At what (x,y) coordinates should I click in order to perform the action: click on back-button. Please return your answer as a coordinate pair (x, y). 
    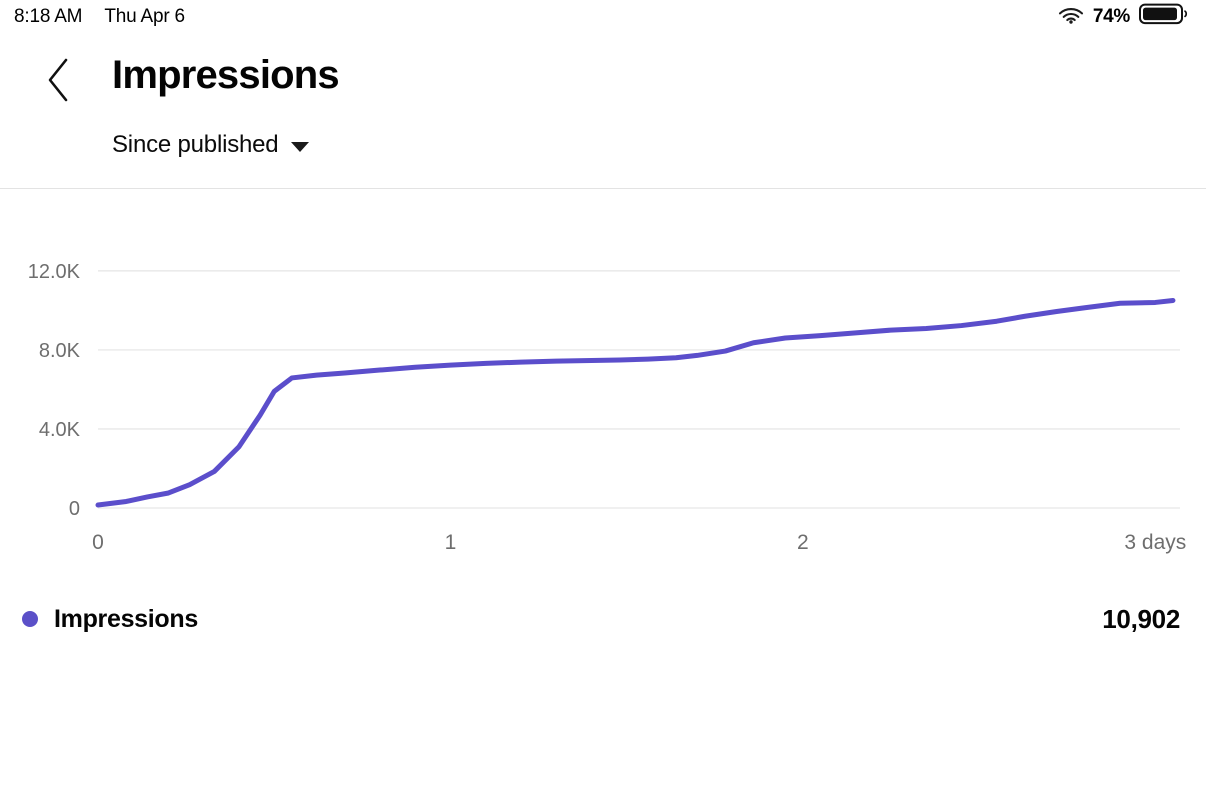
    Looking at the image, I should click on (59, 82).